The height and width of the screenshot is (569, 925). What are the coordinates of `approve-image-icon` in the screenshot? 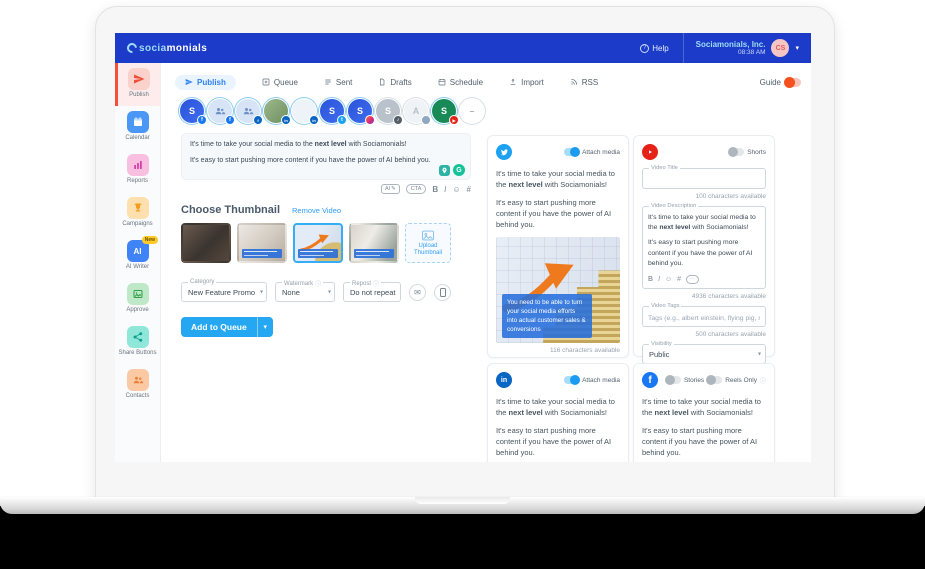 It's located at (137, 294).